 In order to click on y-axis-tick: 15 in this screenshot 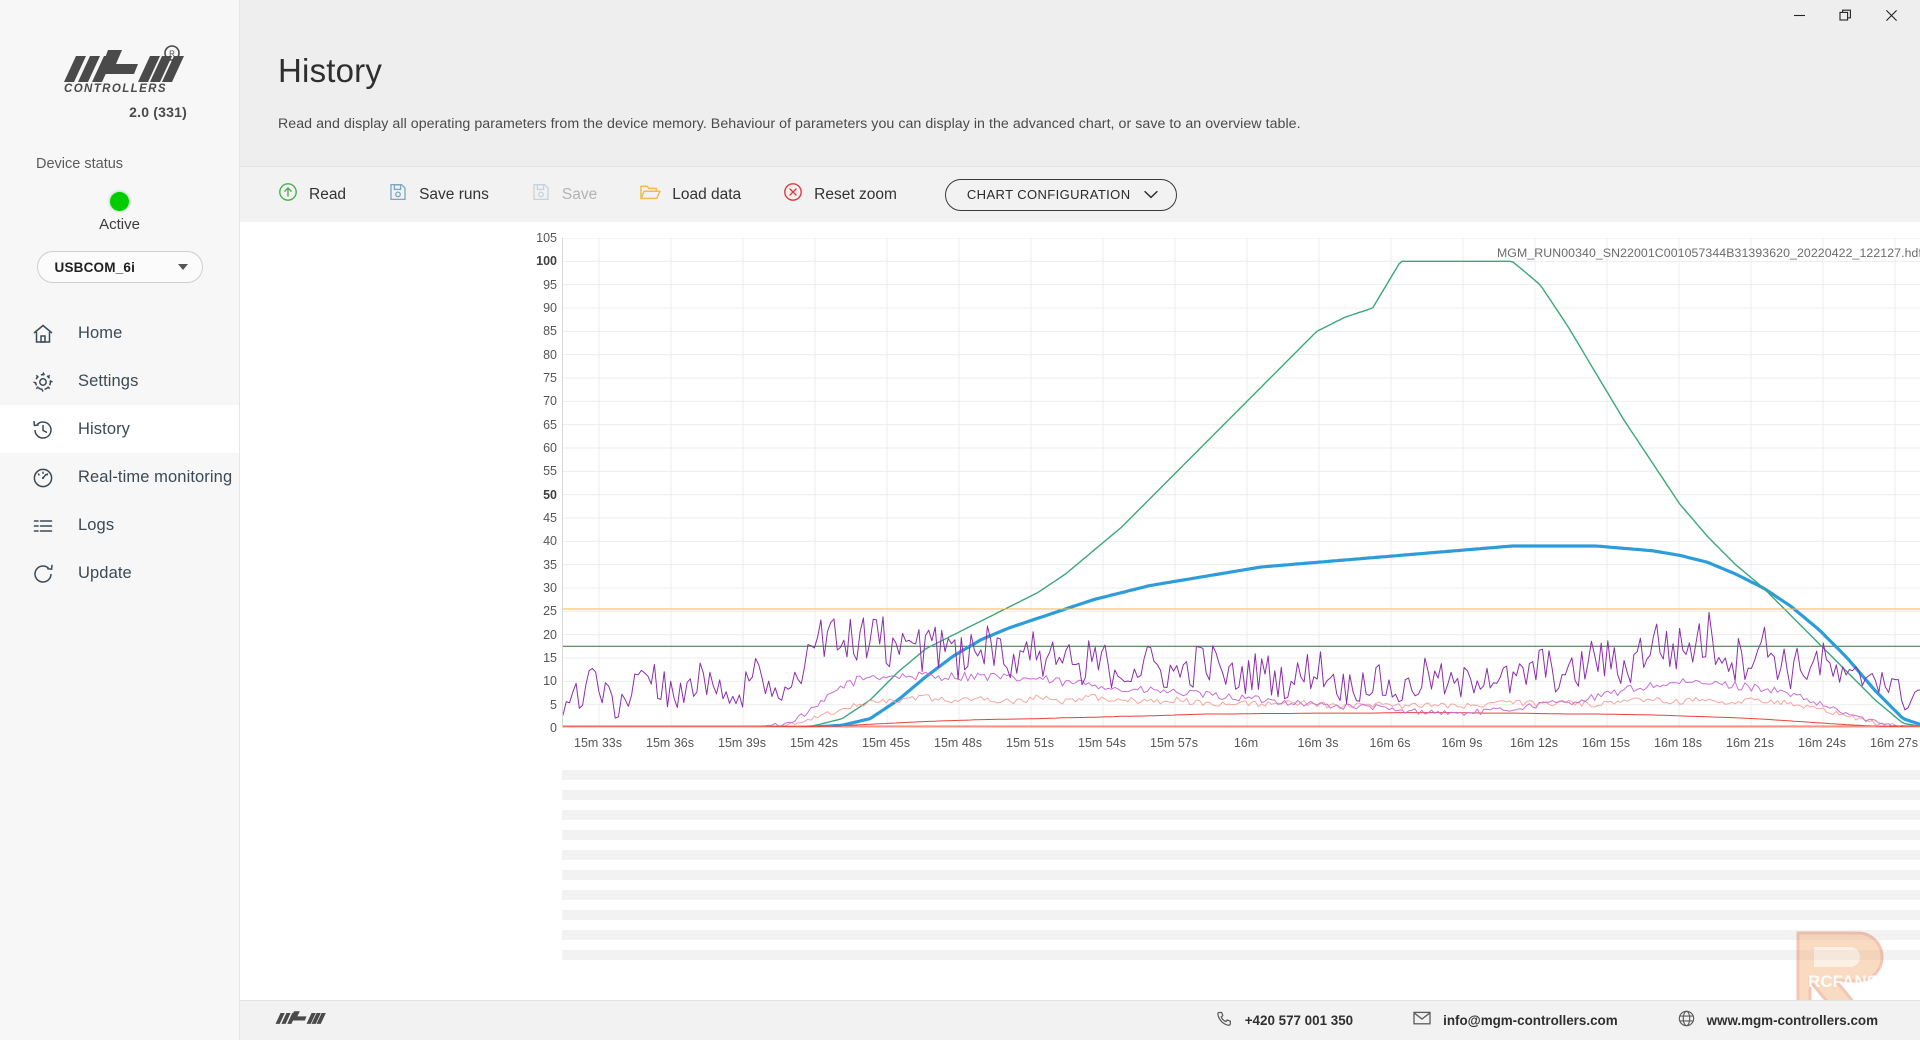, I will do `click(550, 658)`.